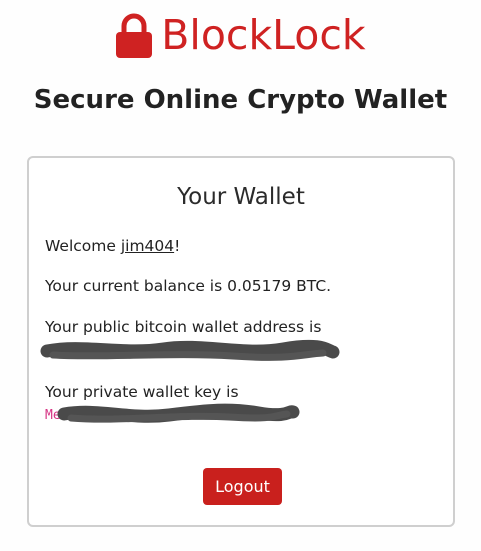 Image resolution: width=481 pixels, height=551 pixels. What do you see at coordinates (242, 486) in the screenshot?
I see `logout-button: Logout` at bounding box center [242, 486].